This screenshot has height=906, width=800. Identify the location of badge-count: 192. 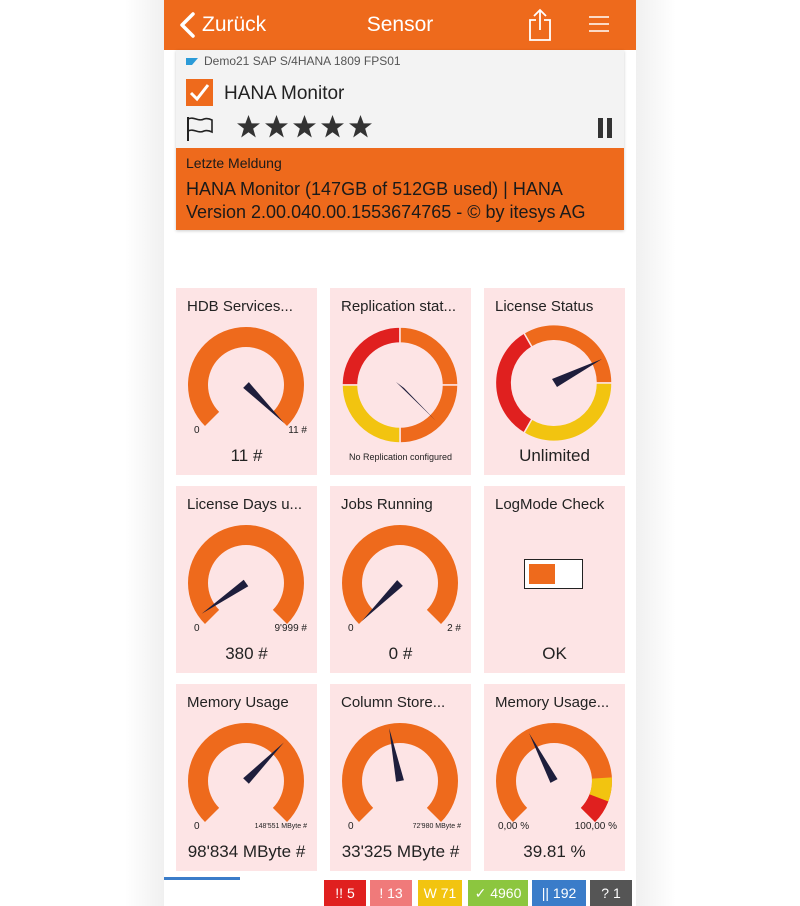
(564, 893).